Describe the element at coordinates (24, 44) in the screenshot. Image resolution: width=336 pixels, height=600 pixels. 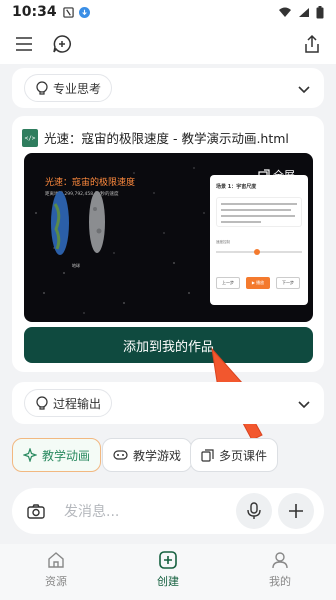
I see `menu-icon` at that location.